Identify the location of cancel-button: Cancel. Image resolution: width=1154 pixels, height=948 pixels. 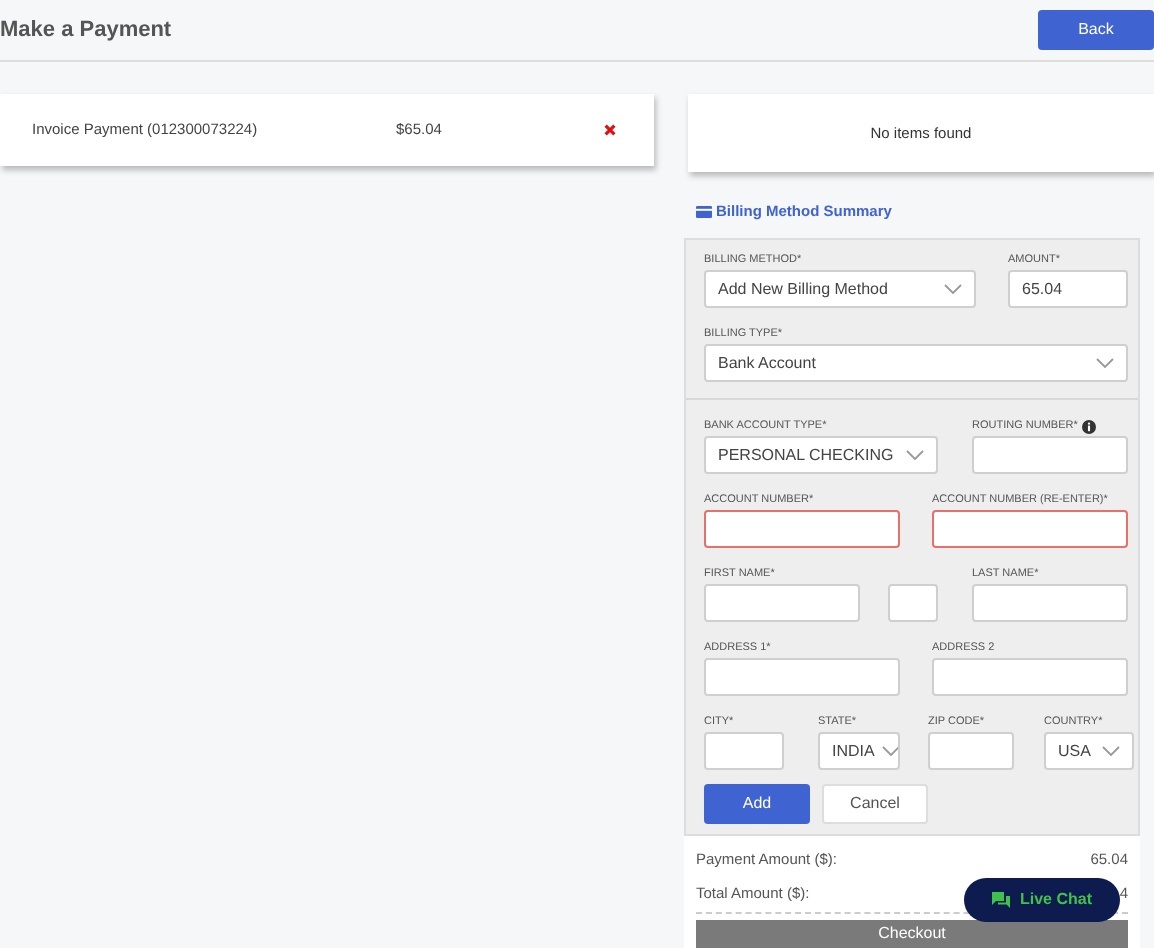
(875, 804).